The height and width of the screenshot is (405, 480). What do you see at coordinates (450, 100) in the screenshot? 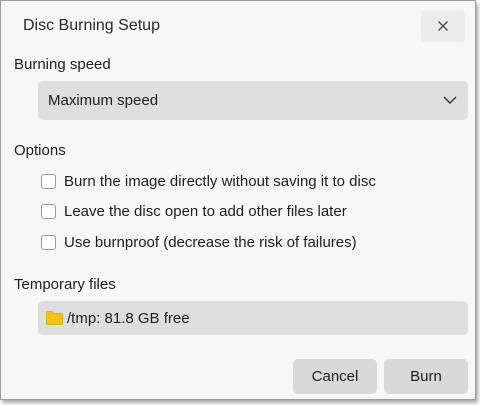
I see `chevron-down-icon` at bounding box center [450, 100].